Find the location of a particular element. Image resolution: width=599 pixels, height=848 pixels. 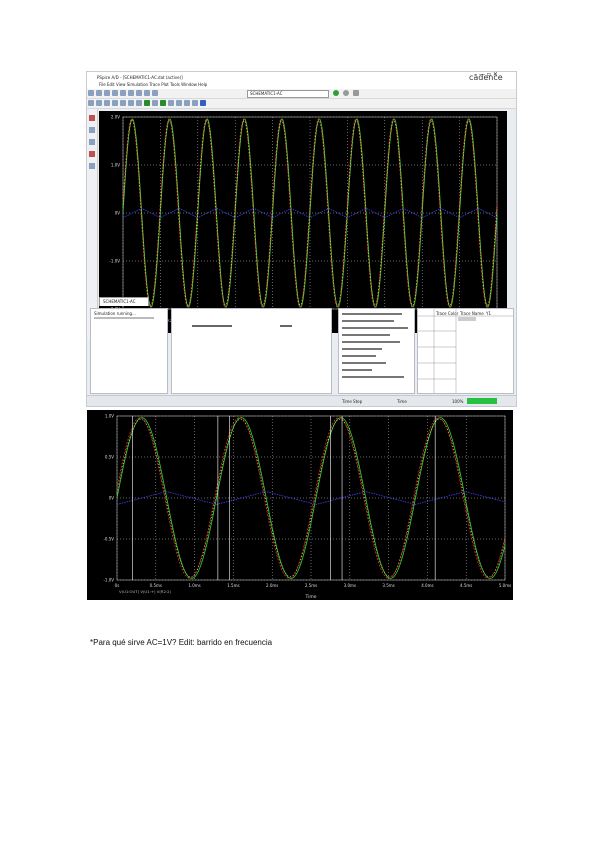

x-tick-label: 0.5ms is located at coordinates (156, 585).